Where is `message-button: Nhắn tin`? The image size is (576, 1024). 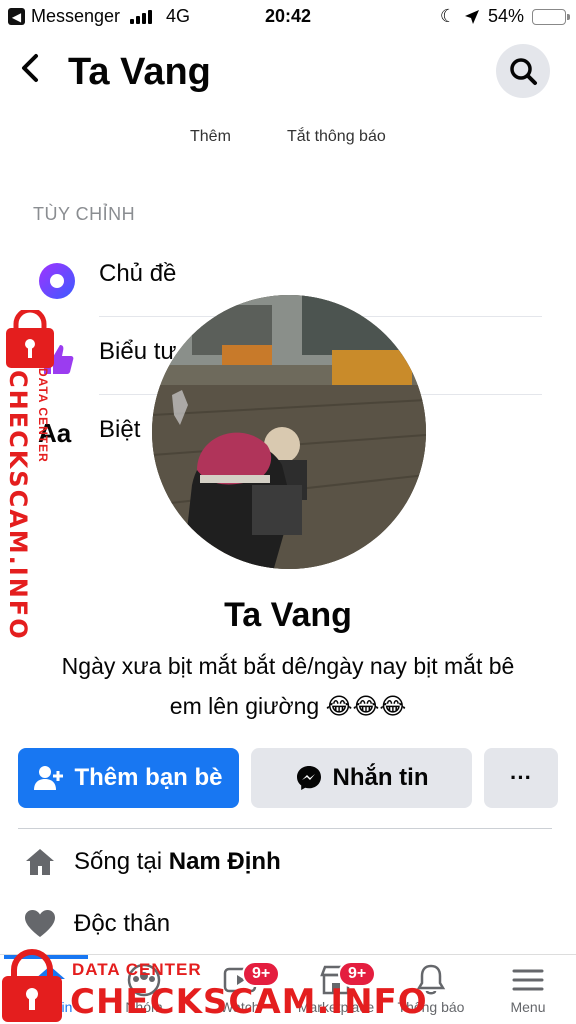 message-button: Nhắn tin is located at coordinates (361, 778).